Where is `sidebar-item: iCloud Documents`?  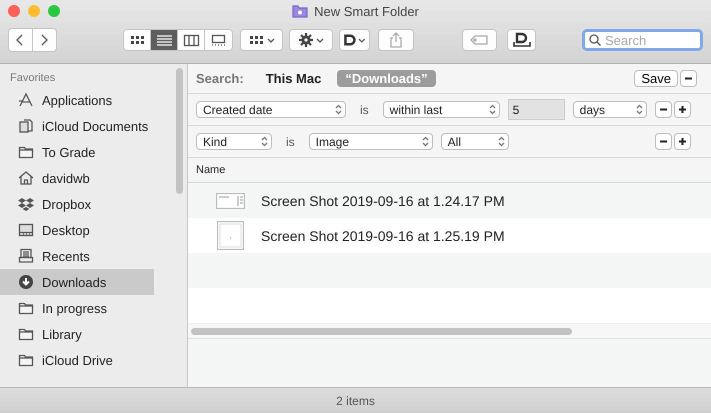
sidebar-item: iCloud Documents is located at coordinates (77, 126).